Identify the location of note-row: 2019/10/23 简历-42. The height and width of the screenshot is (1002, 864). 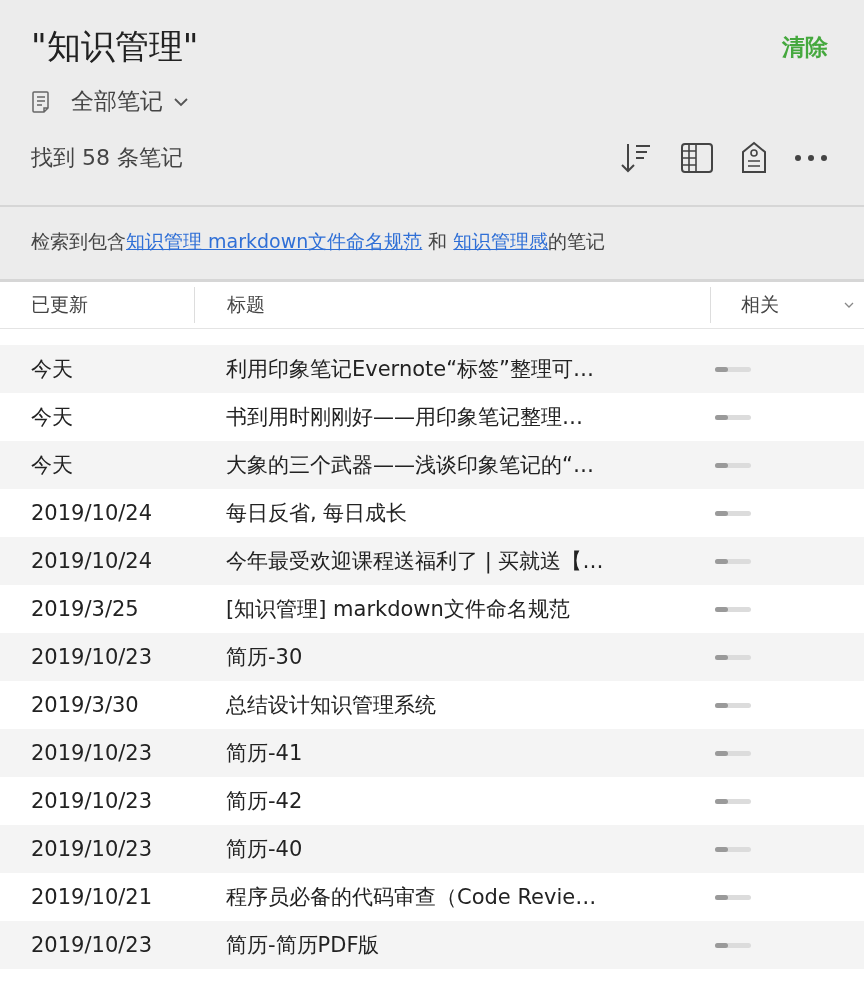
(432, 801).